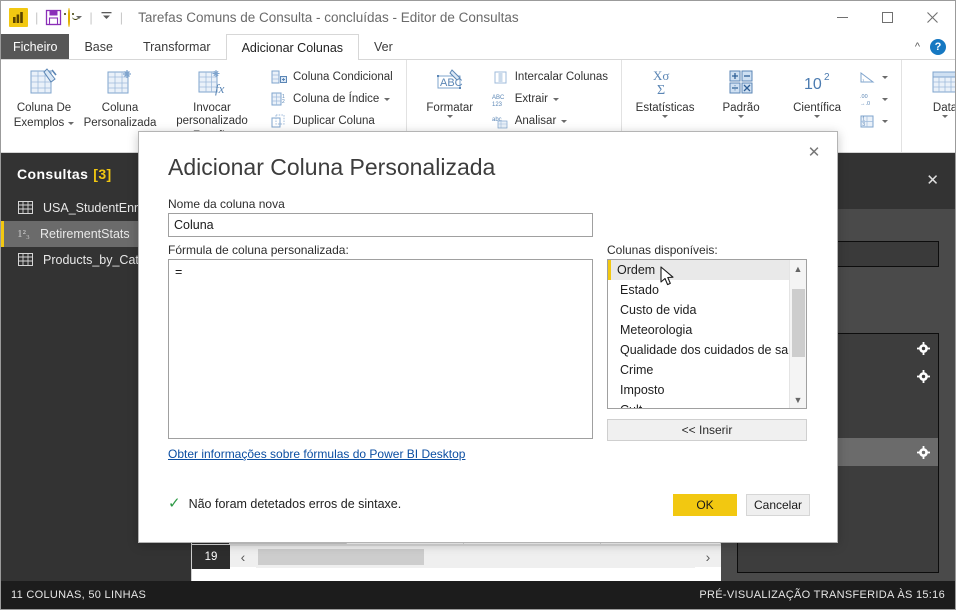 The height and width of the screenshot is (610, 956). What do you see at coordinates (283, 102) in the screenshot?
I see `svg-text: 2` at bounding box center [283, 102].